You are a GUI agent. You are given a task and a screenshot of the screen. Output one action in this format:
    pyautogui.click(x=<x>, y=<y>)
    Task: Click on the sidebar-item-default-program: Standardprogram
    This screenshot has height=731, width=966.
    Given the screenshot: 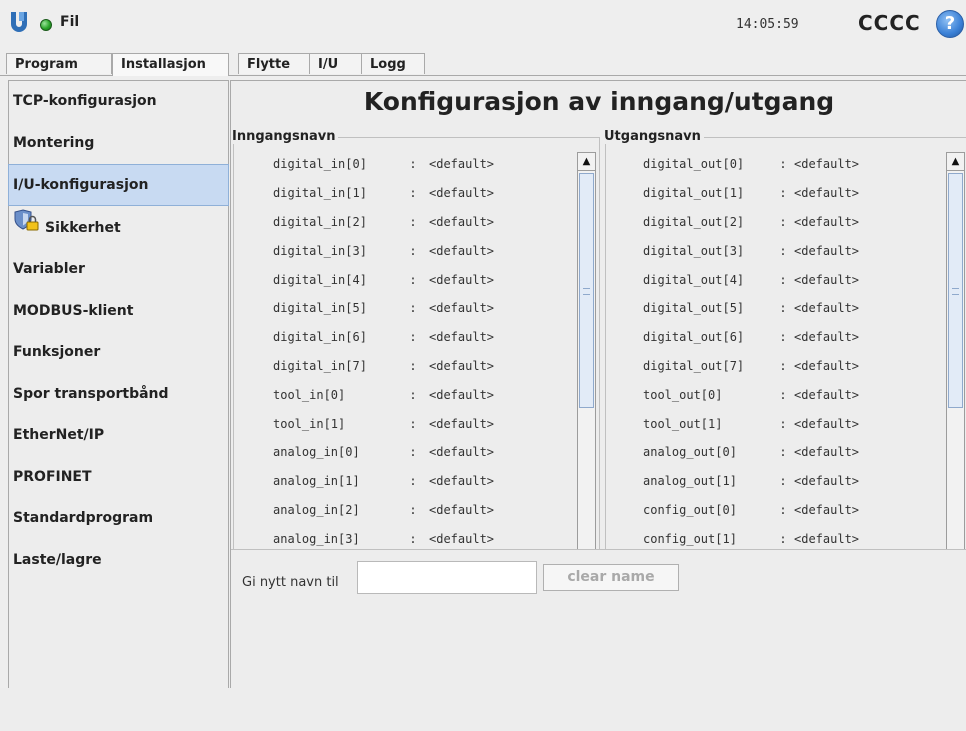 What is the action you would take?
    pyautogui.click(x=118, y=518)
    